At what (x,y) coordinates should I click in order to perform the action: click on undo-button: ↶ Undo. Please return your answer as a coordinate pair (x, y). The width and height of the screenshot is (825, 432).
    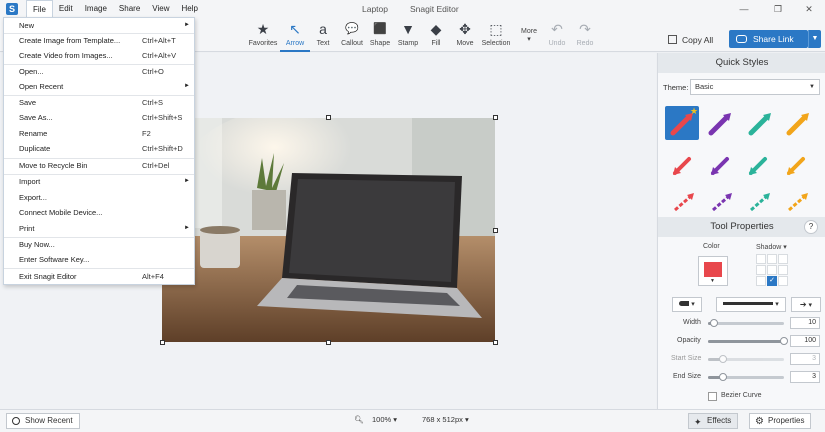
    Looking at the image, I should click on (557, 35).